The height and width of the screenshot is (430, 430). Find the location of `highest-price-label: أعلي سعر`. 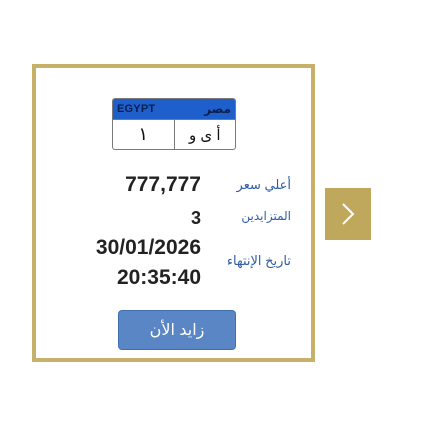

highest-price-label: أعلي سعر is located at coordinates (263, 184).